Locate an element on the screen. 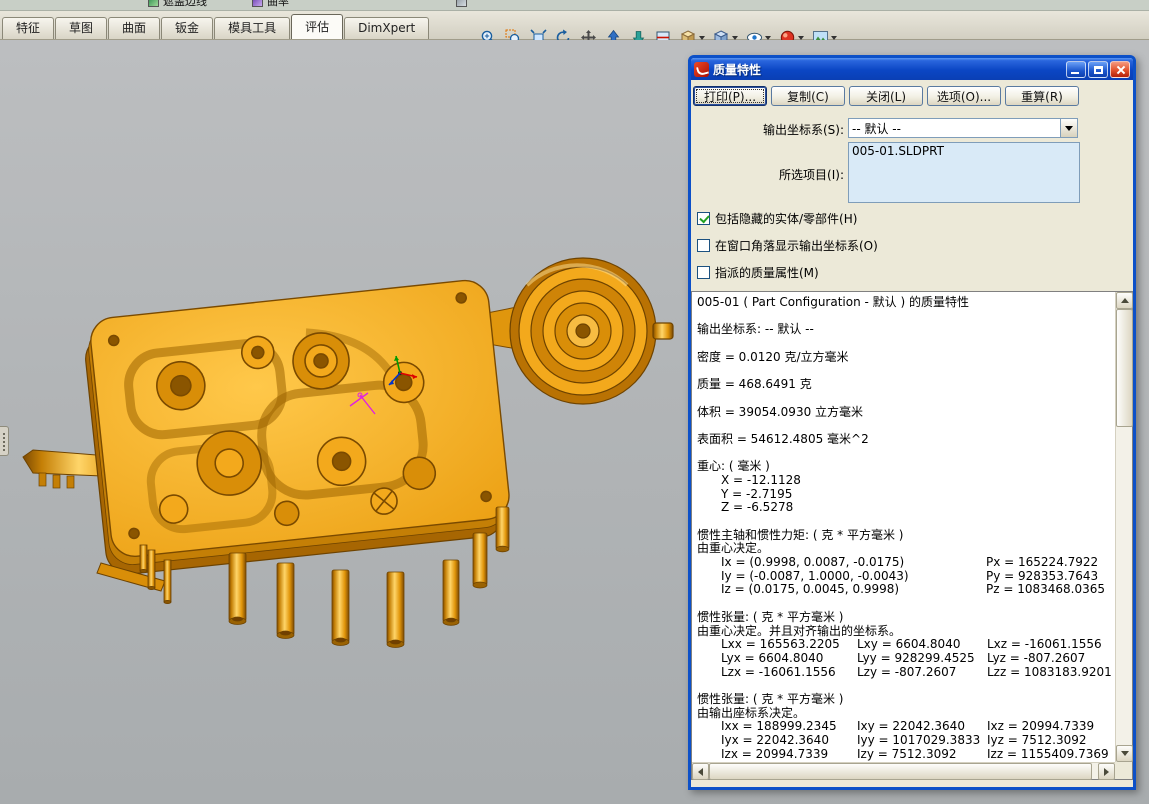 This screenshot has height=804, width=1149. tab-sketch: 草图 is located at coordinates (81, 28).